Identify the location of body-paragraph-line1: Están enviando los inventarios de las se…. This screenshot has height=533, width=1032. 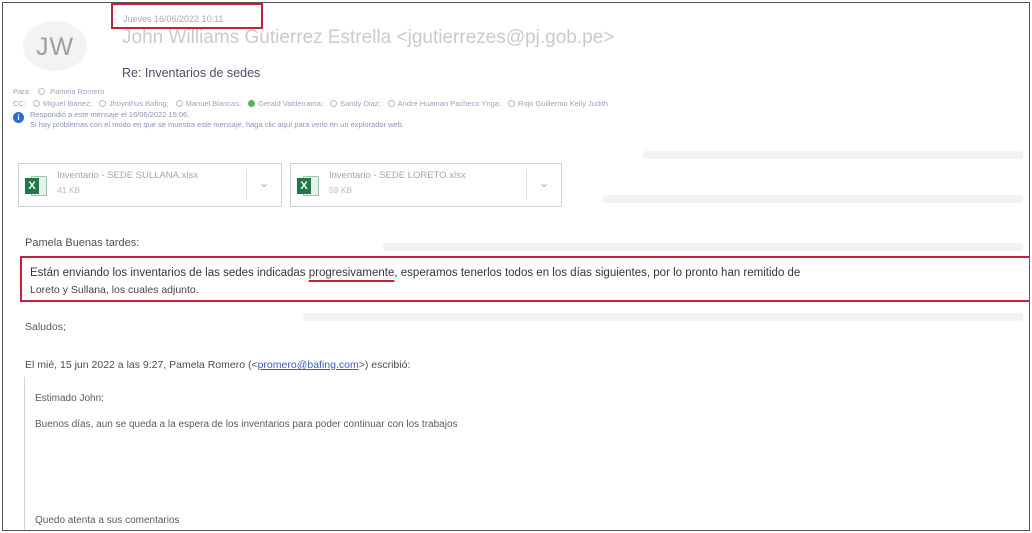
(415, 273).